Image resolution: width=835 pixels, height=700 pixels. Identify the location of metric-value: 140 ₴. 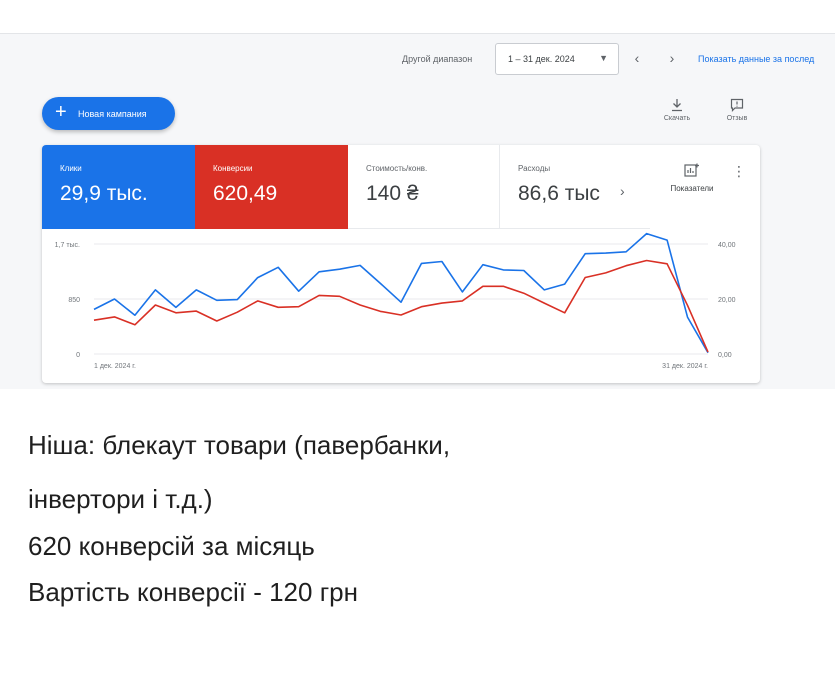
(392, 193).